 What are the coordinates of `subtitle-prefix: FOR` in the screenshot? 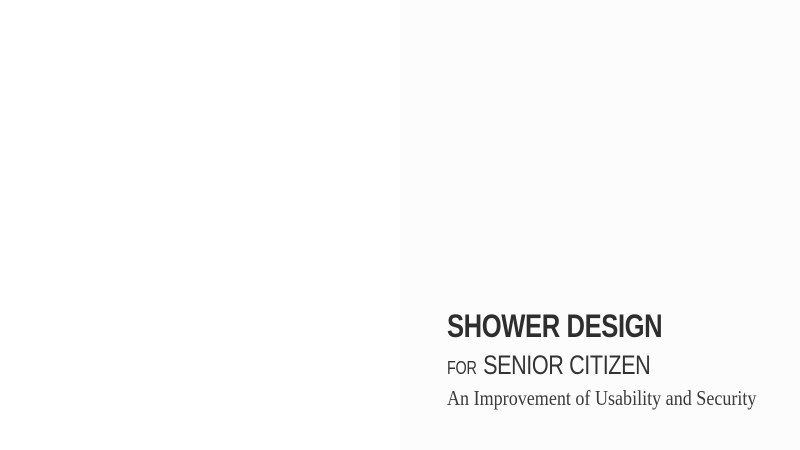 It's located at (462, 368).